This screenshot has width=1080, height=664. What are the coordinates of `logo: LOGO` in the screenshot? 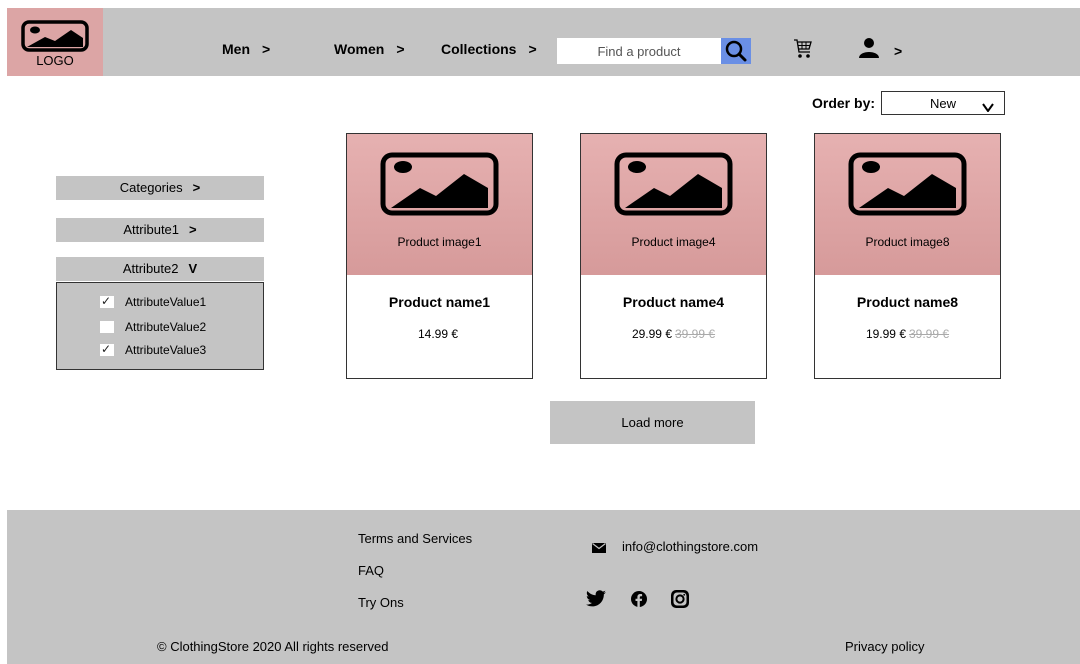 It's located at (55, 42).